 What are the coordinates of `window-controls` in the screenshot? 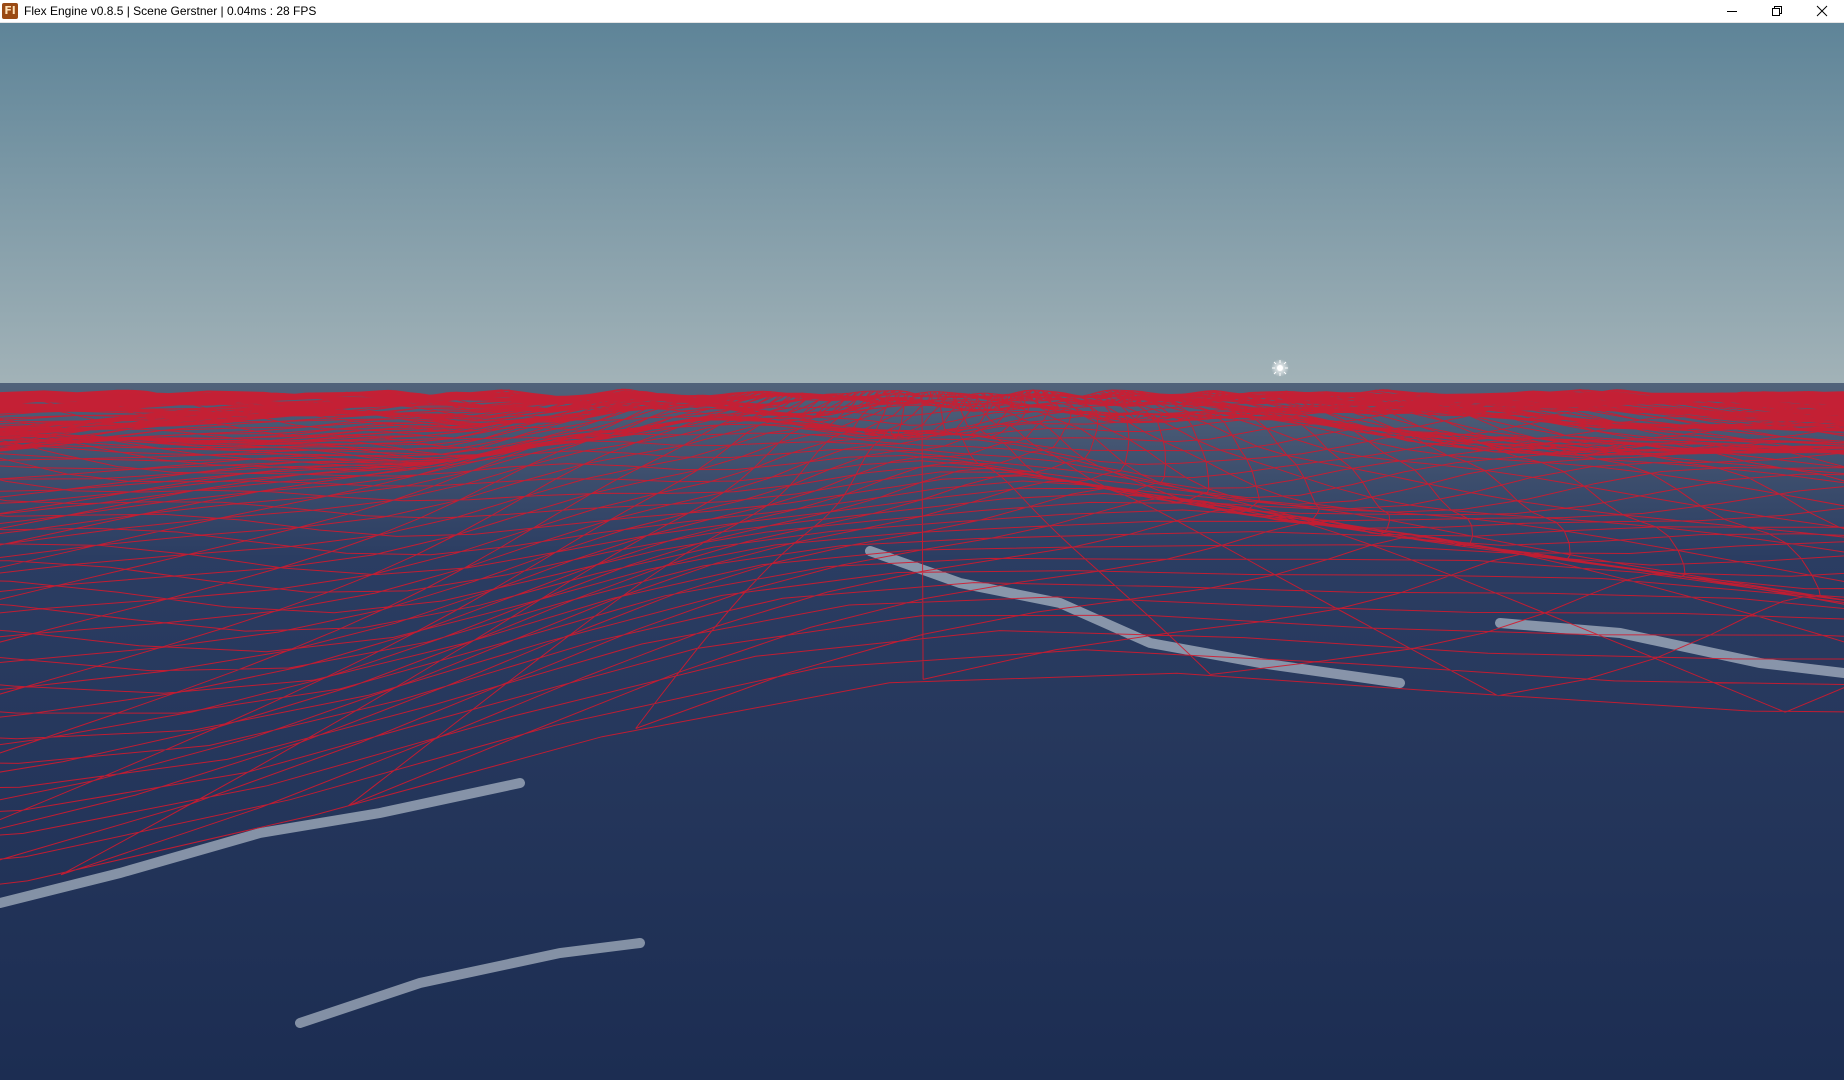 It's located at (1776, 11).